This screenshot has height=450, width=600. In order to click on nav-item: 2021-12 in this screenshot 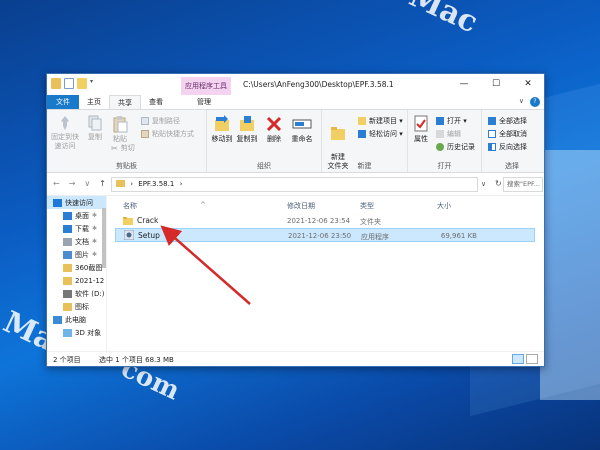, I will do `click(76, 280)`.